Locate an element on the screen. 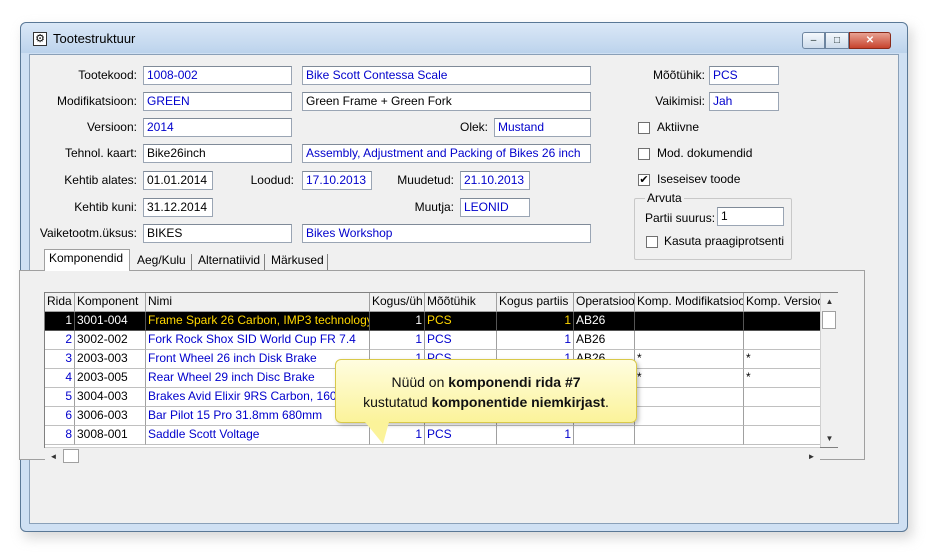  tab-komponendid: Komponendid is located at coordinates (87, 260).